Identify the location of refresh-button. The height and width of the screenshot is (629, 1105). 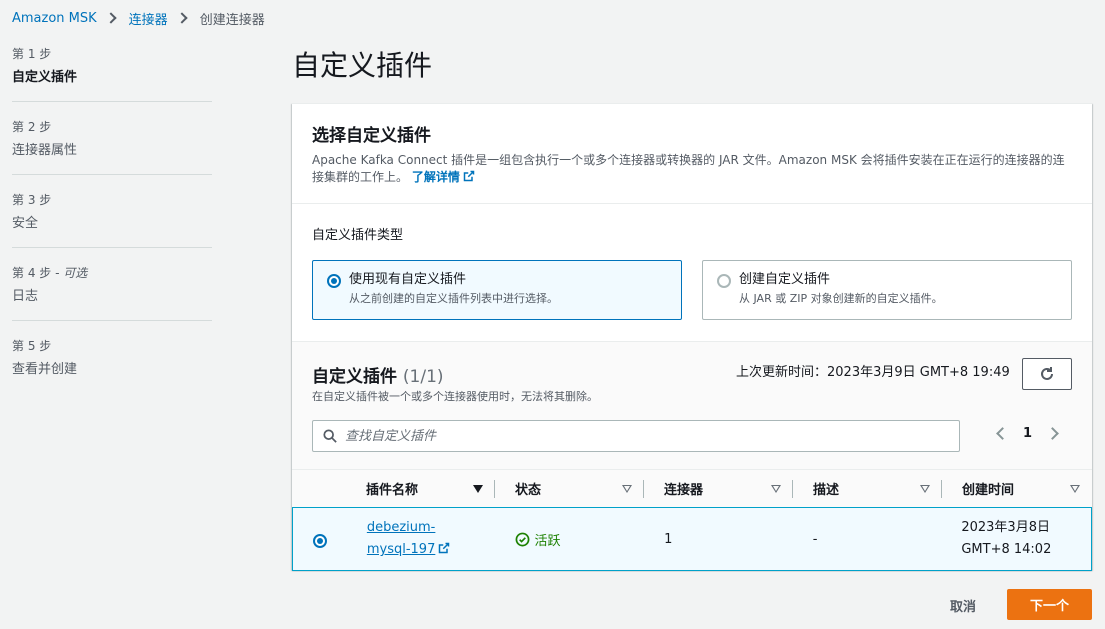
(1047, 374).